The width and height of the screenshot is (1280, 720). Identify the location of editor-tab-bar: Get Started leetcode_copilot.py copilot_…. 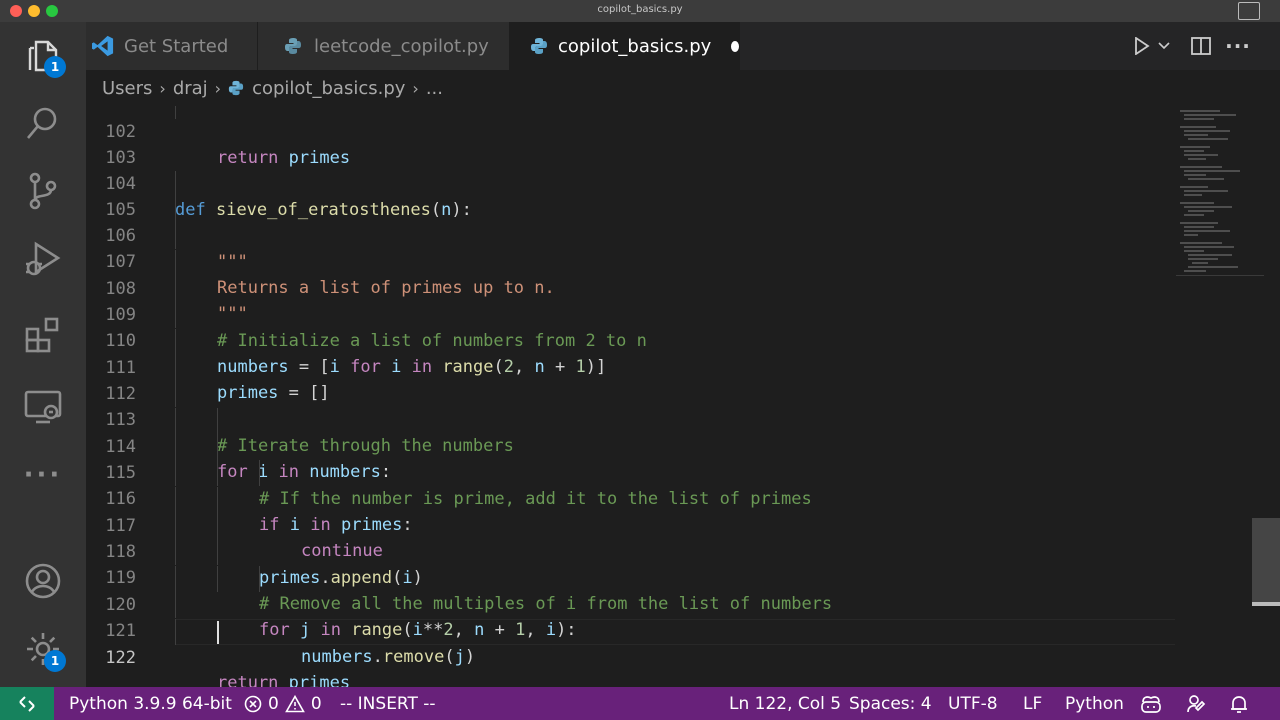
(683, 46).